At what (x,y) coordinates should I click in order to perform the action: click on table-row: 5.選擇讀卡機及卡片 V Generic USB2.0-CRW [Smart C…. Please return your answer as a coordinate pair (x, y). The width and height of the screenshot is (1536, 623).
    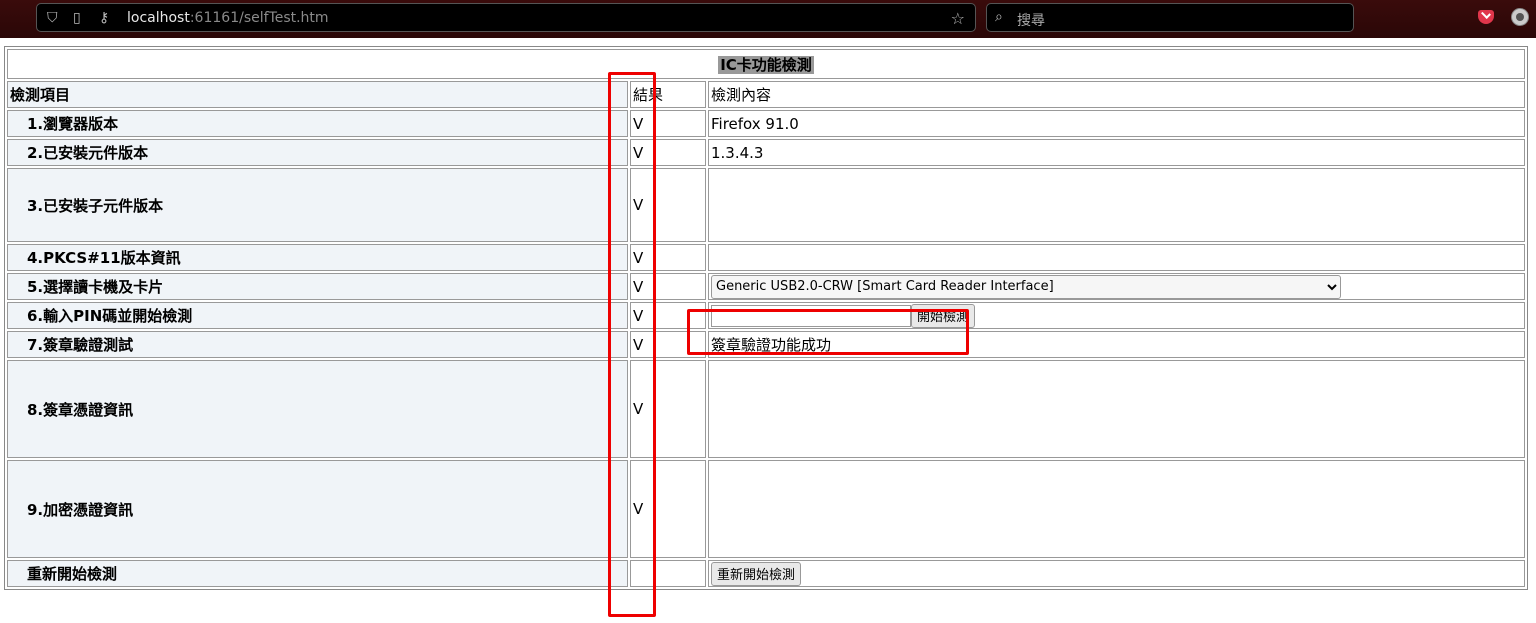
    Looking at the image, I should click on (766, 286).